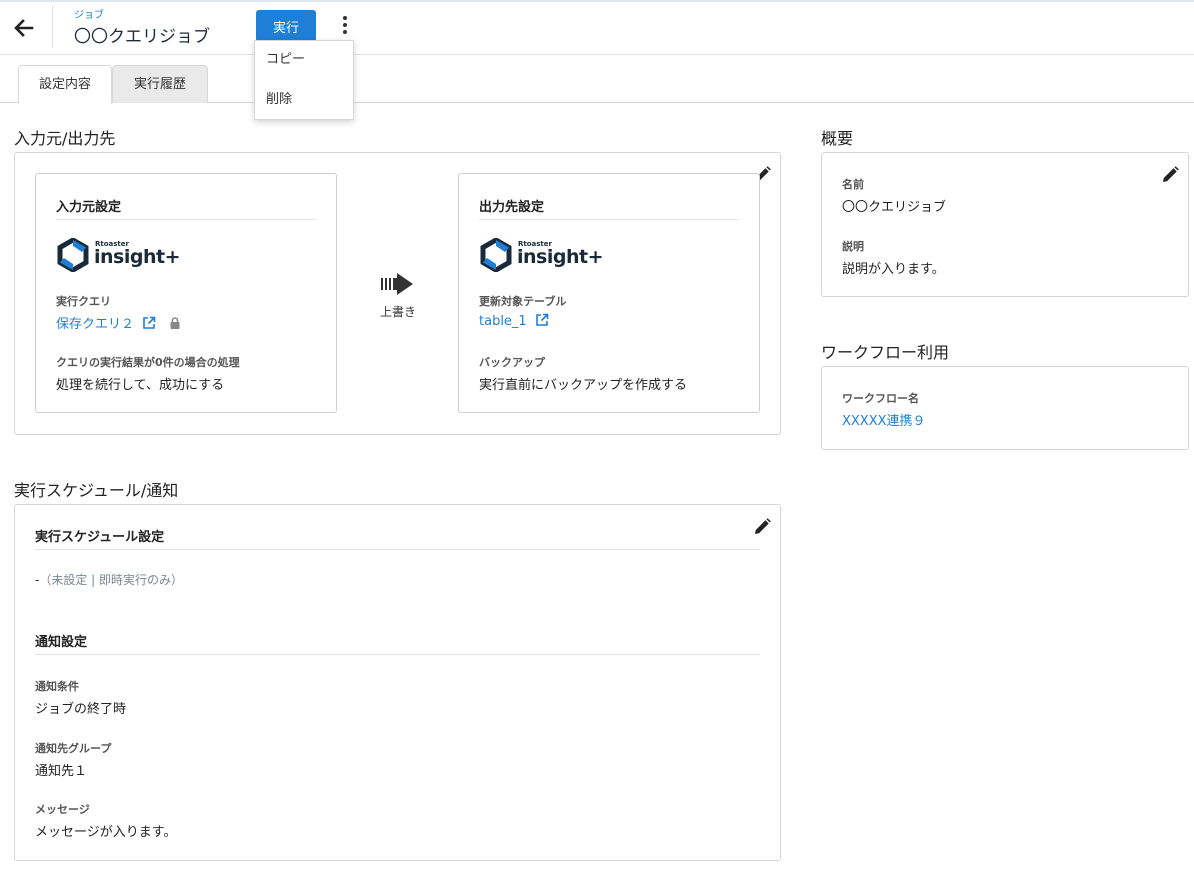 This screenshot has height=881, width=1194. I want to click on backup-value: 実行直前にバックアップを作成する, so click(583, 385).